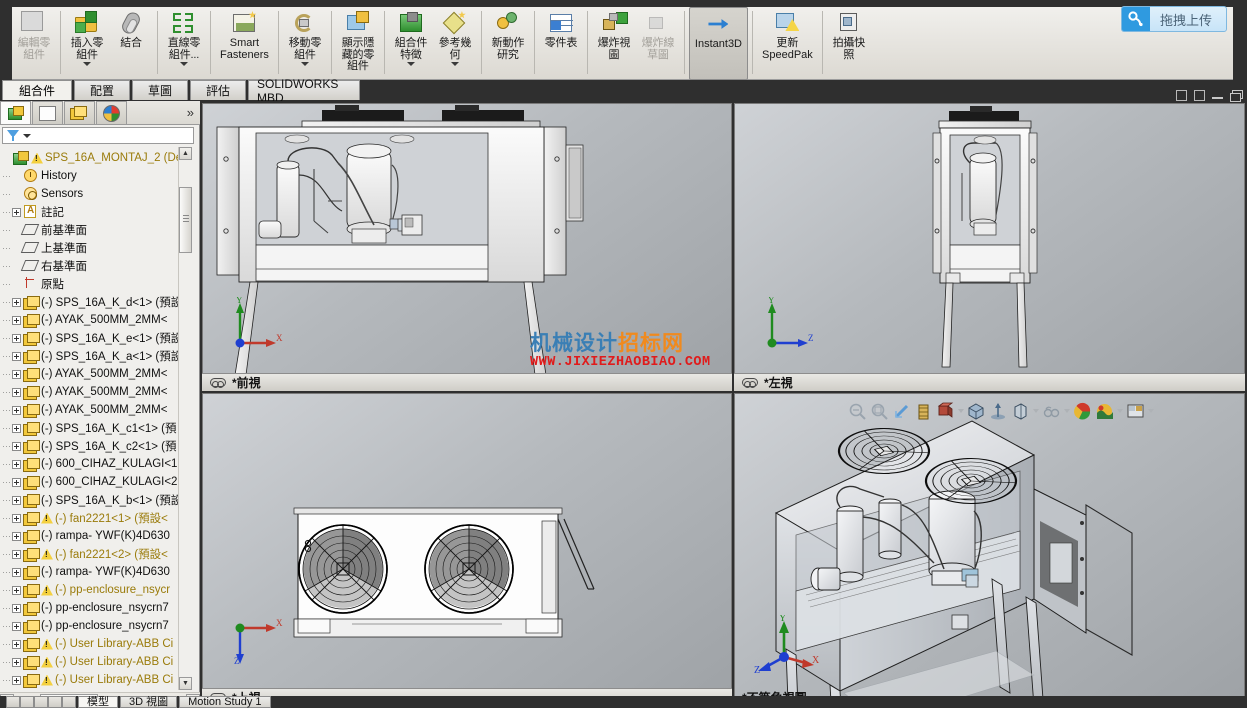 Image resolution: width=1247 pixels, height=708 pixels. What do you see at coordinates (93, 428) in the screenshot?
I see `tree-item: ⋯ (-) SPS_16A_K_c1<1> (預` at bounding box center [93, 428].